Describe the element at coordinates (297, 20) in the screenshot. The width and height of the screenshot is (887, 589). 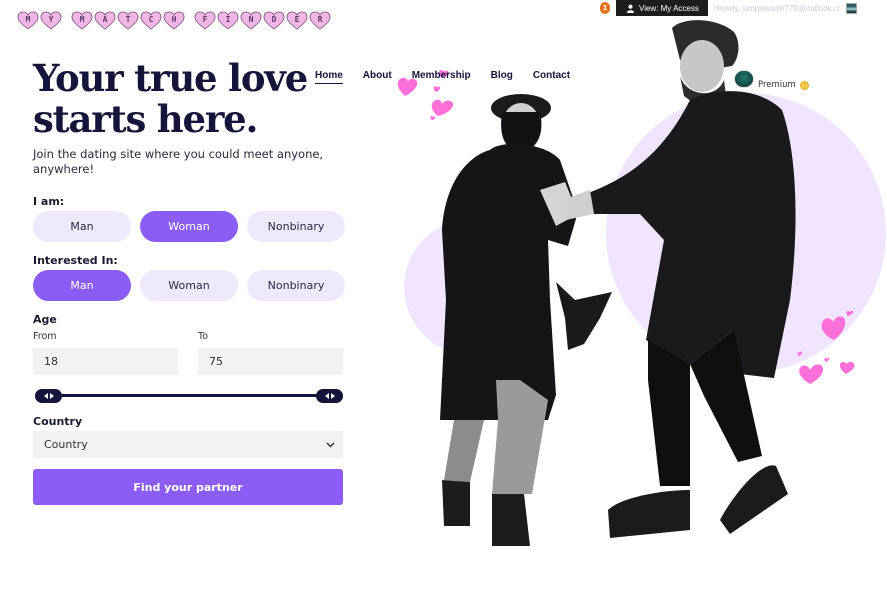
I see `logo-heart-letter: E` at that location.